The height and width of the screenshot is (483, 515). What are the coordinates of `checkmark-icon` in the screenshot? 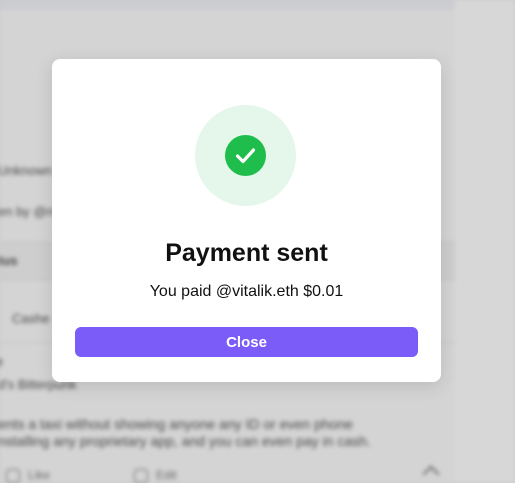 It's located at (245, 156).